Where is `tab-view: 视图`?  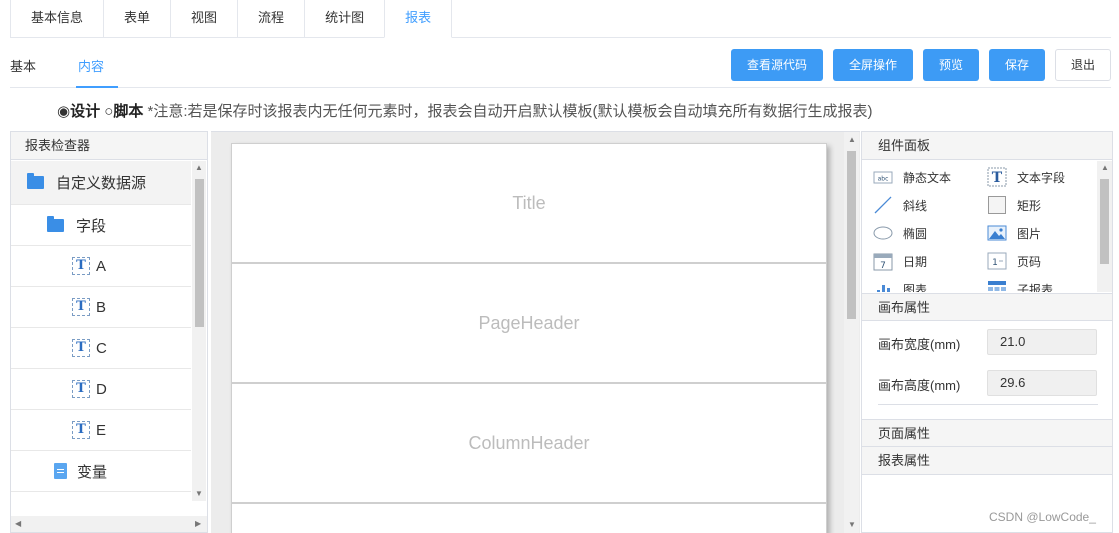 tab-view: 视图 is located at coordinates (204, 19).